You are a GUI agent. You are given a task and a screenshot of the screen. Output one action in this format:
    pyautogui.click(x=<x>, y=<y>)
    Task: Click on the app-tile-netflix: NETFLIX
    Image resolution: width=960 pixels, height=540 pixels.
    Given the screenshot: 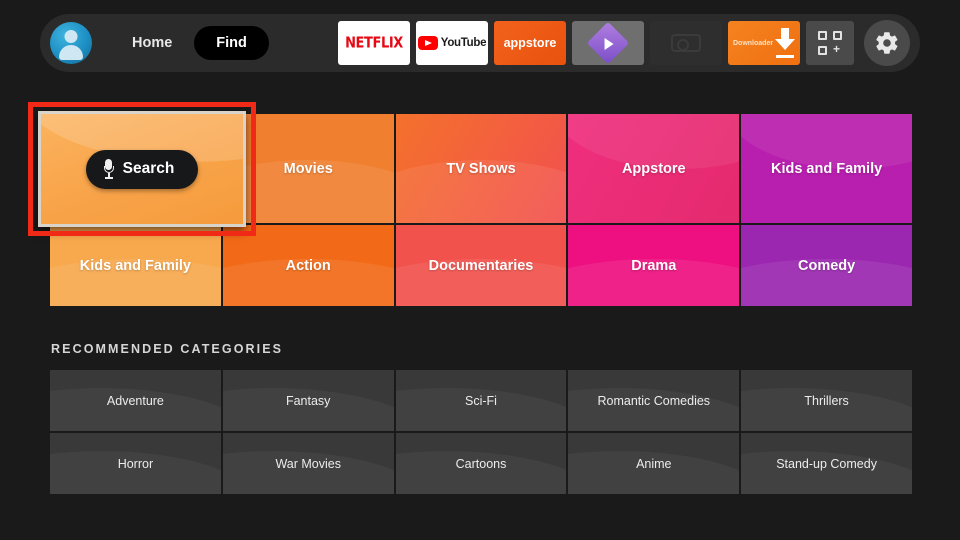 What is the action you would take?
    pyautogui.click(x=374, y=43)
    